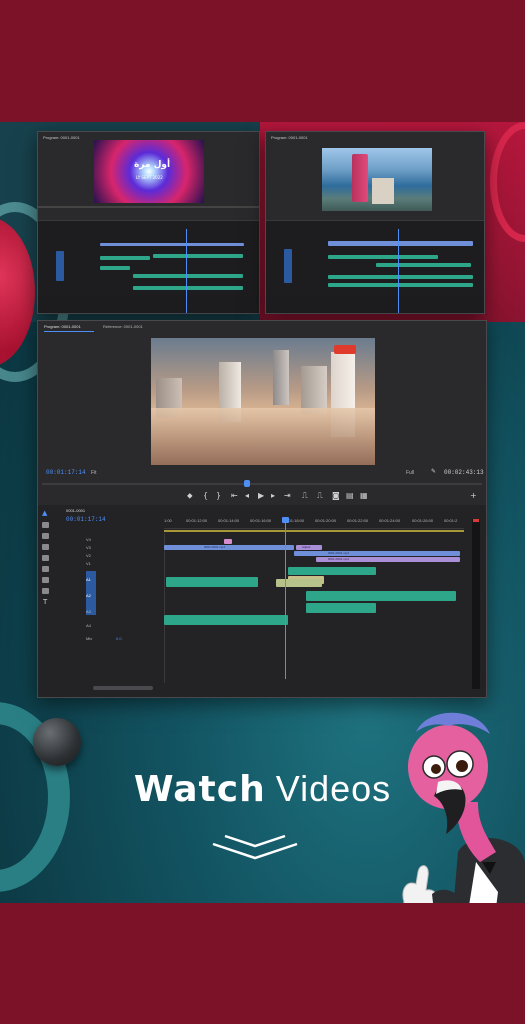  Describe the element at coordinates (119, 638) in the screenshot. I see `master-value: 0.0` at that location.